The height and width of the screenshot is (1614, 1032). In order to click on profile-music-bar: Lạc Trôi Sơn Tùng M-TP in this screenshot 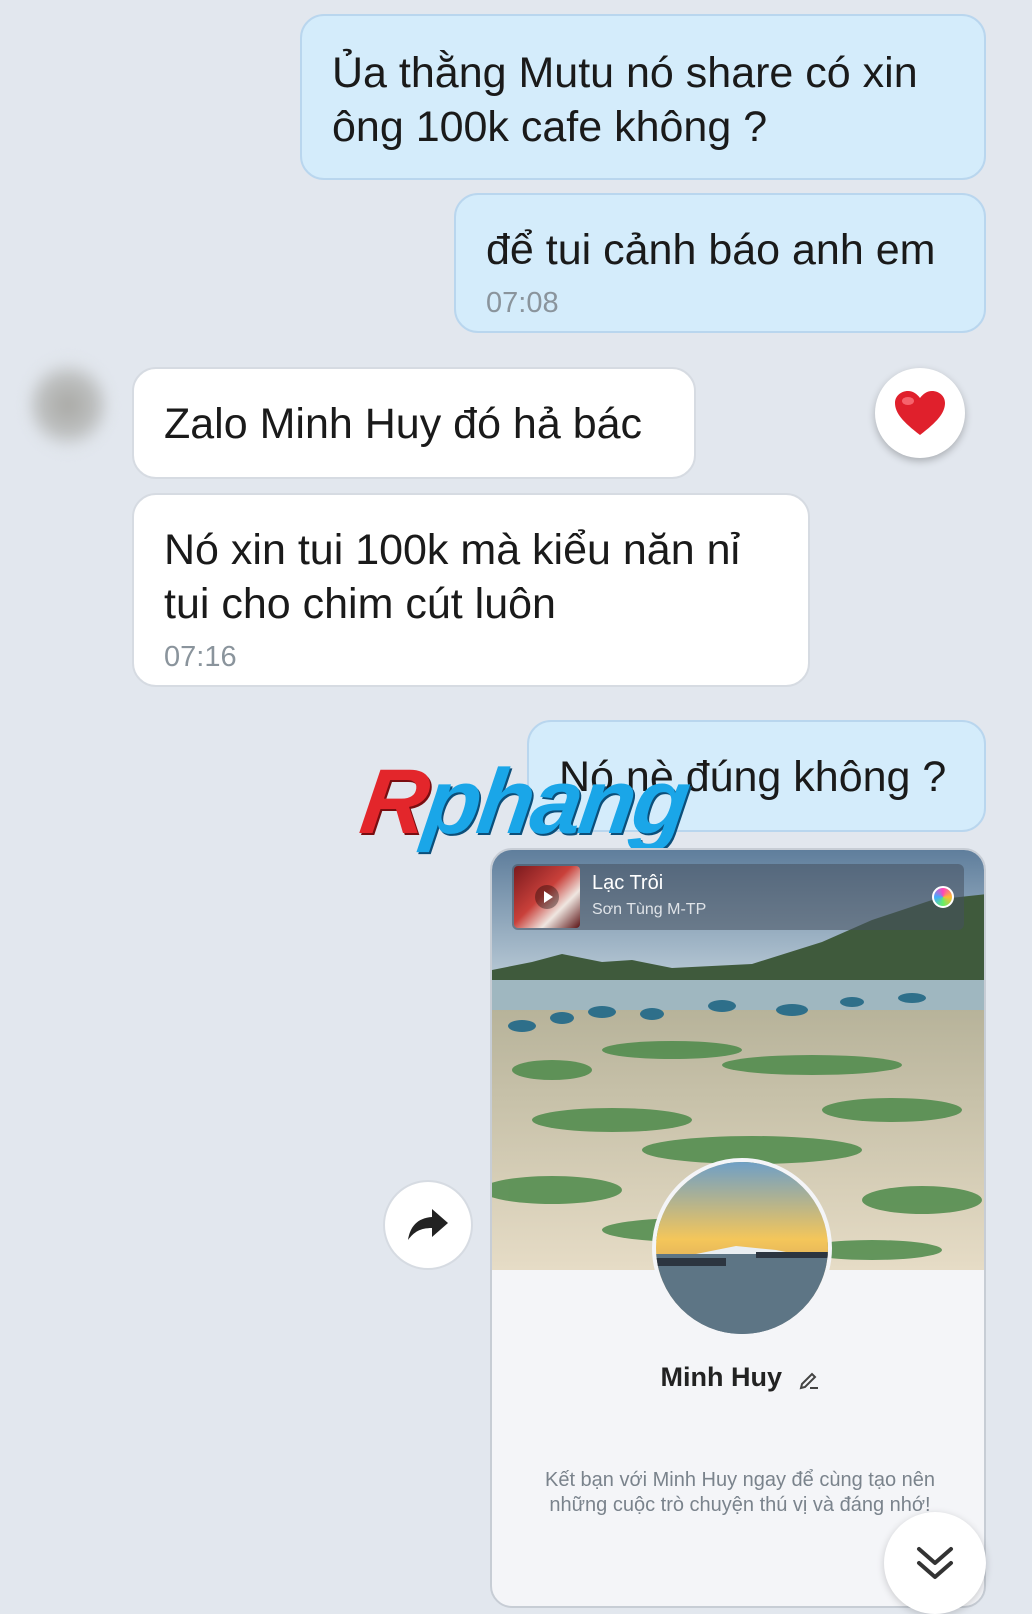, I will do `click(738, 897)`.